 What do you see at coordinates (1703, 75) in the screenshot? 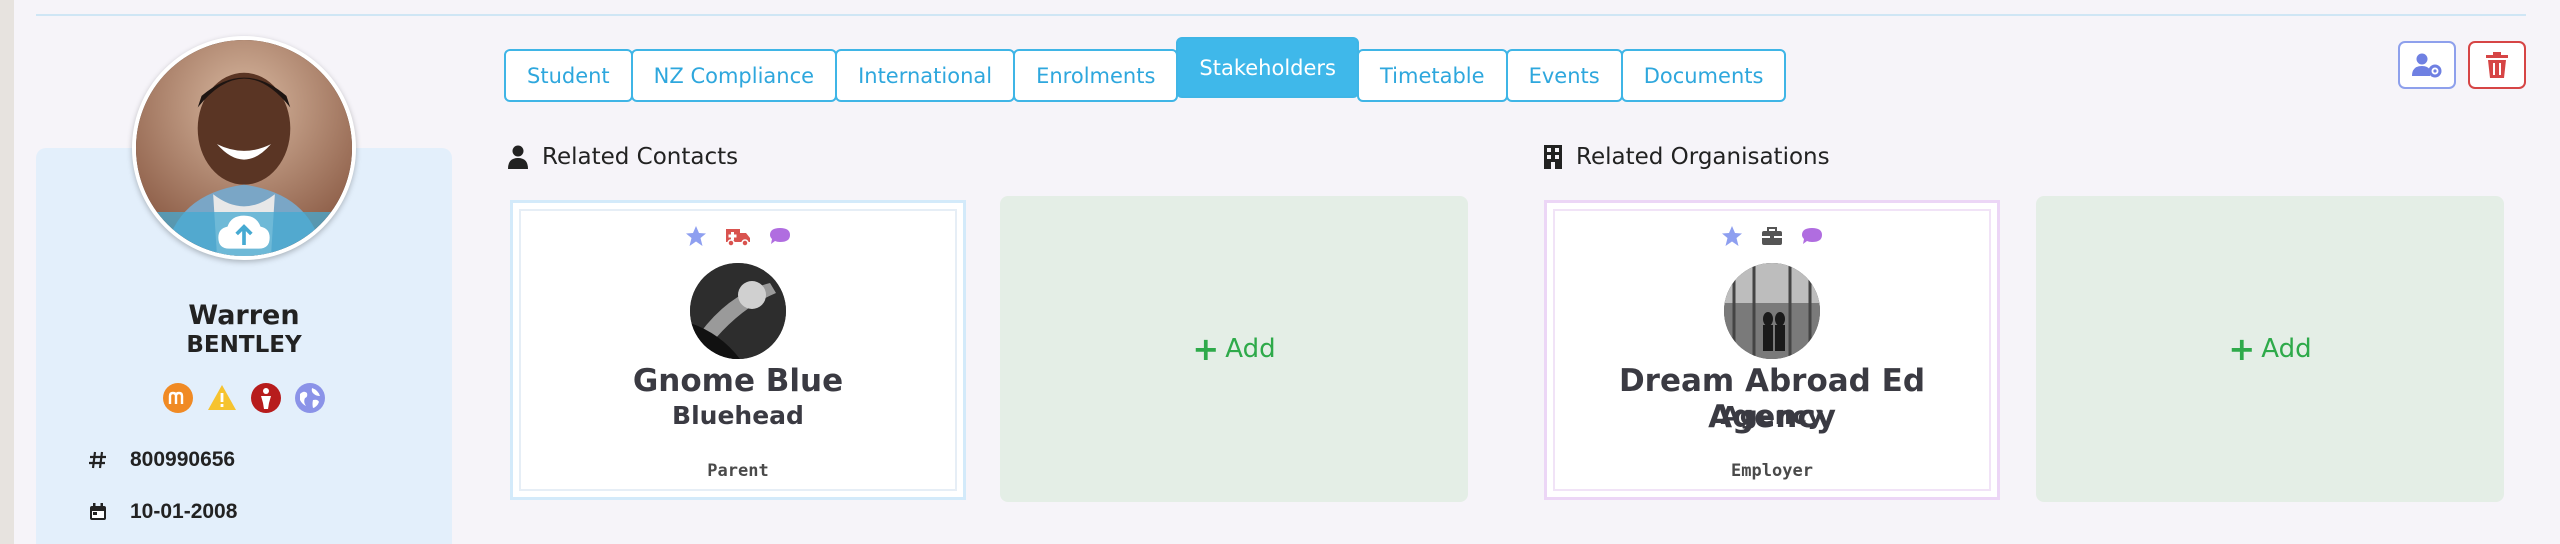
I see `tab-documents: Documents` at bounding box center [1703, 75].